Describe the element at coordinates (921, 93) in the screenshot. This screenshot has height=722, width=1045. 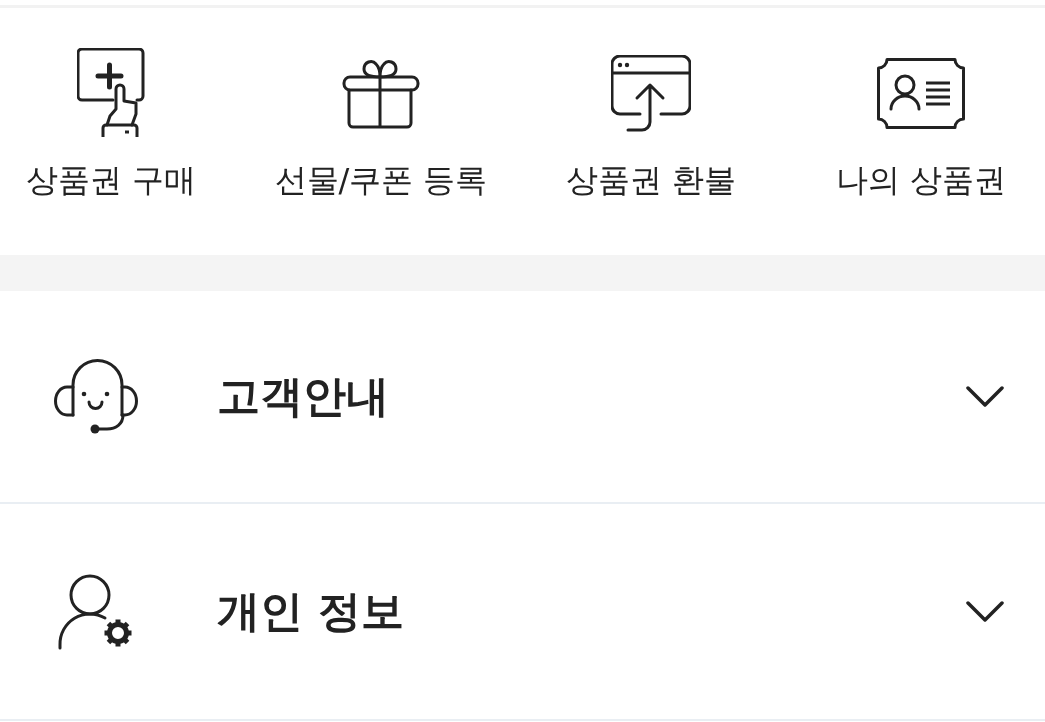
I see `id-card-icon` at that location.